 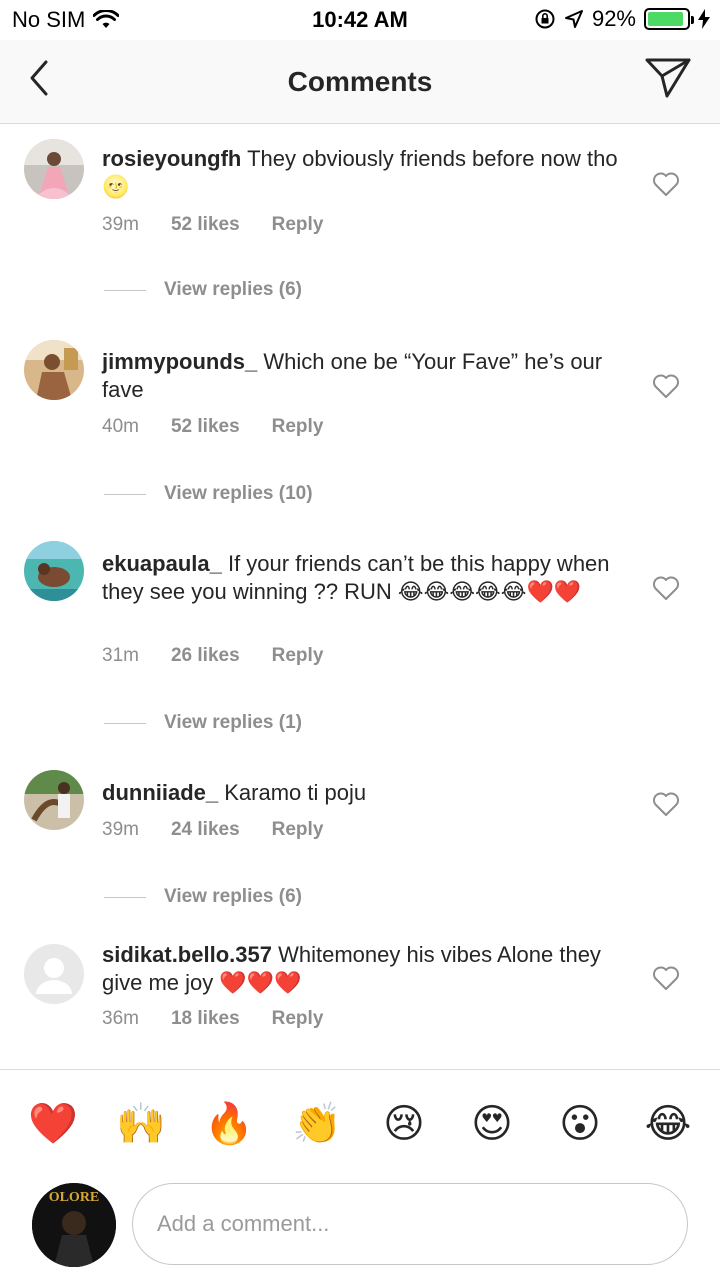 I want to click on comment-input, so click(x=410, y=1224).